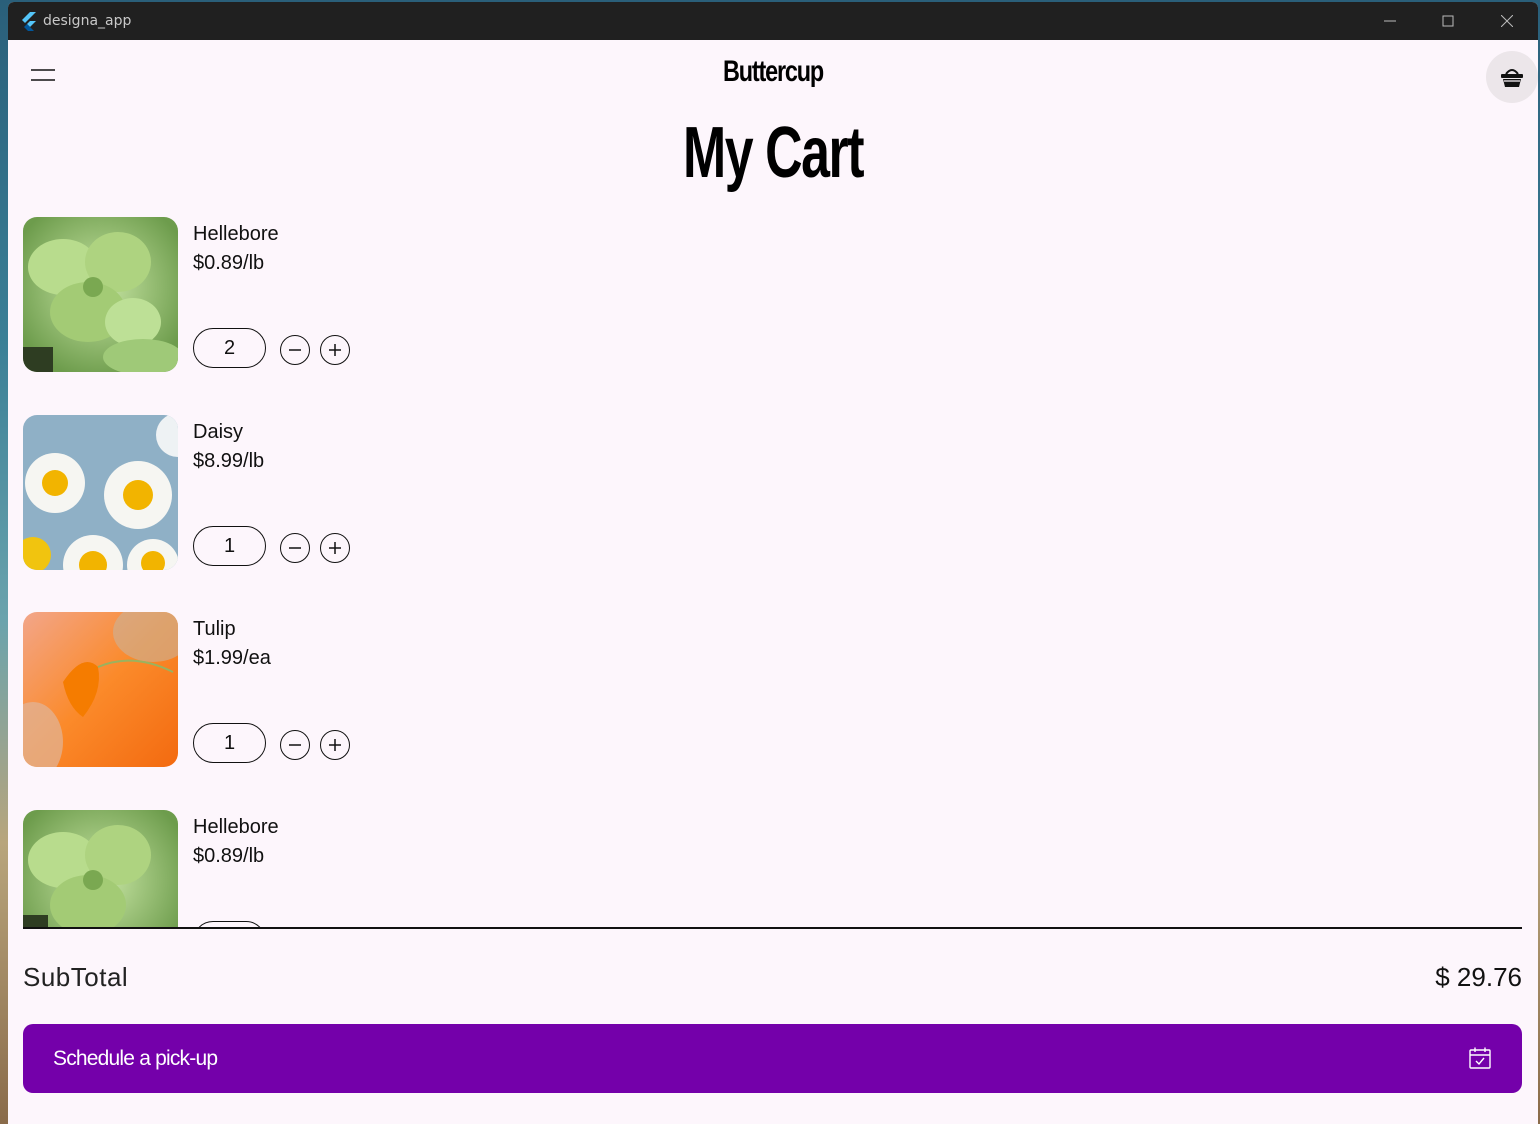 This screenshot has width=1540, height=1124. I want to click on schedule-pickup-button: Schedule a pick-up, so click(772, 1058).